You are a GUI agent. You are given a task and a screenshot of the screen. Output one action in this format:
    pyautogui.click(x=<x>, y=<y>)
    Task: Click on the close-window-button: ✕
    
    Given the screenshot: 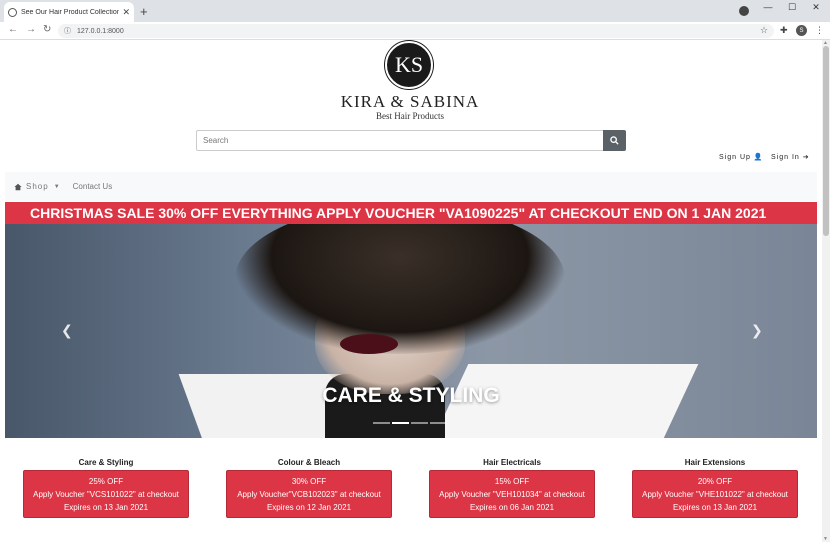 What is the action you would take?
    pyautogui.click(x=816, y=7)
    